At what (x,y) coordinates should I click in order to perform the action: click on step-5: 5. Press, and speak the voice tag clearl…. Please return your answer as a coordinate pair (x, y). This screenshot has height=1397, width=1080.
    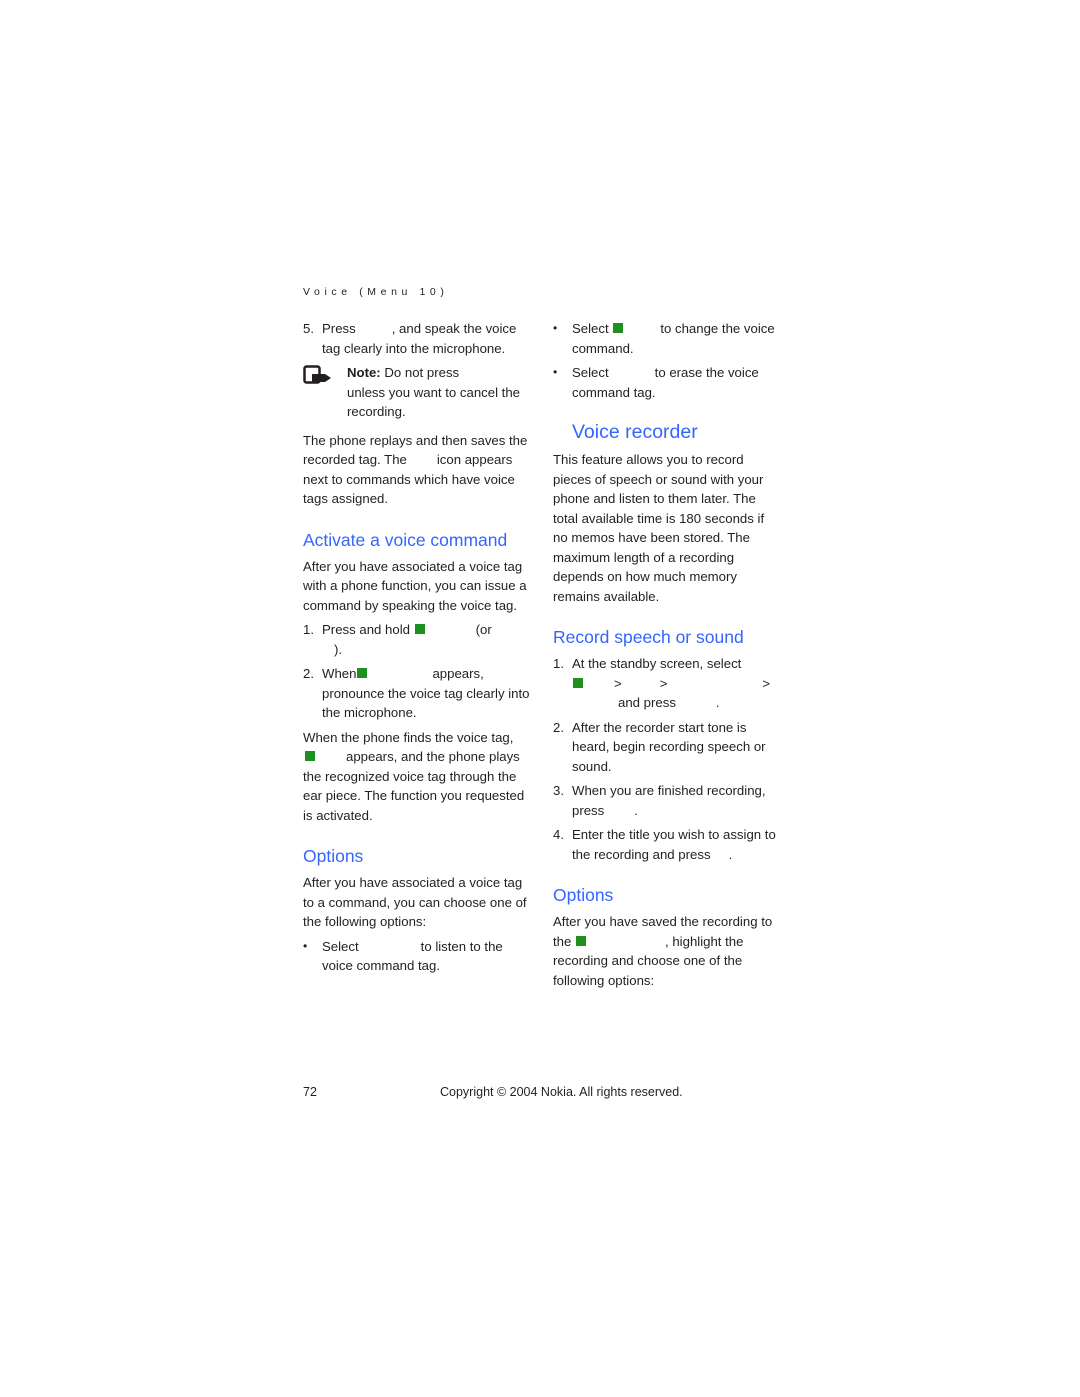
    Looking at the image, I should click on (410, 338).